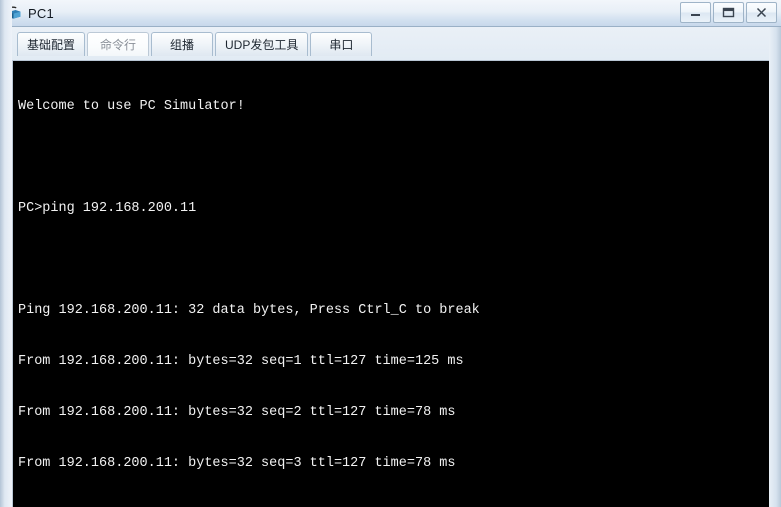 This screenshot has height=507, width=781. I want to click on window-left-border, so click(6, 253).